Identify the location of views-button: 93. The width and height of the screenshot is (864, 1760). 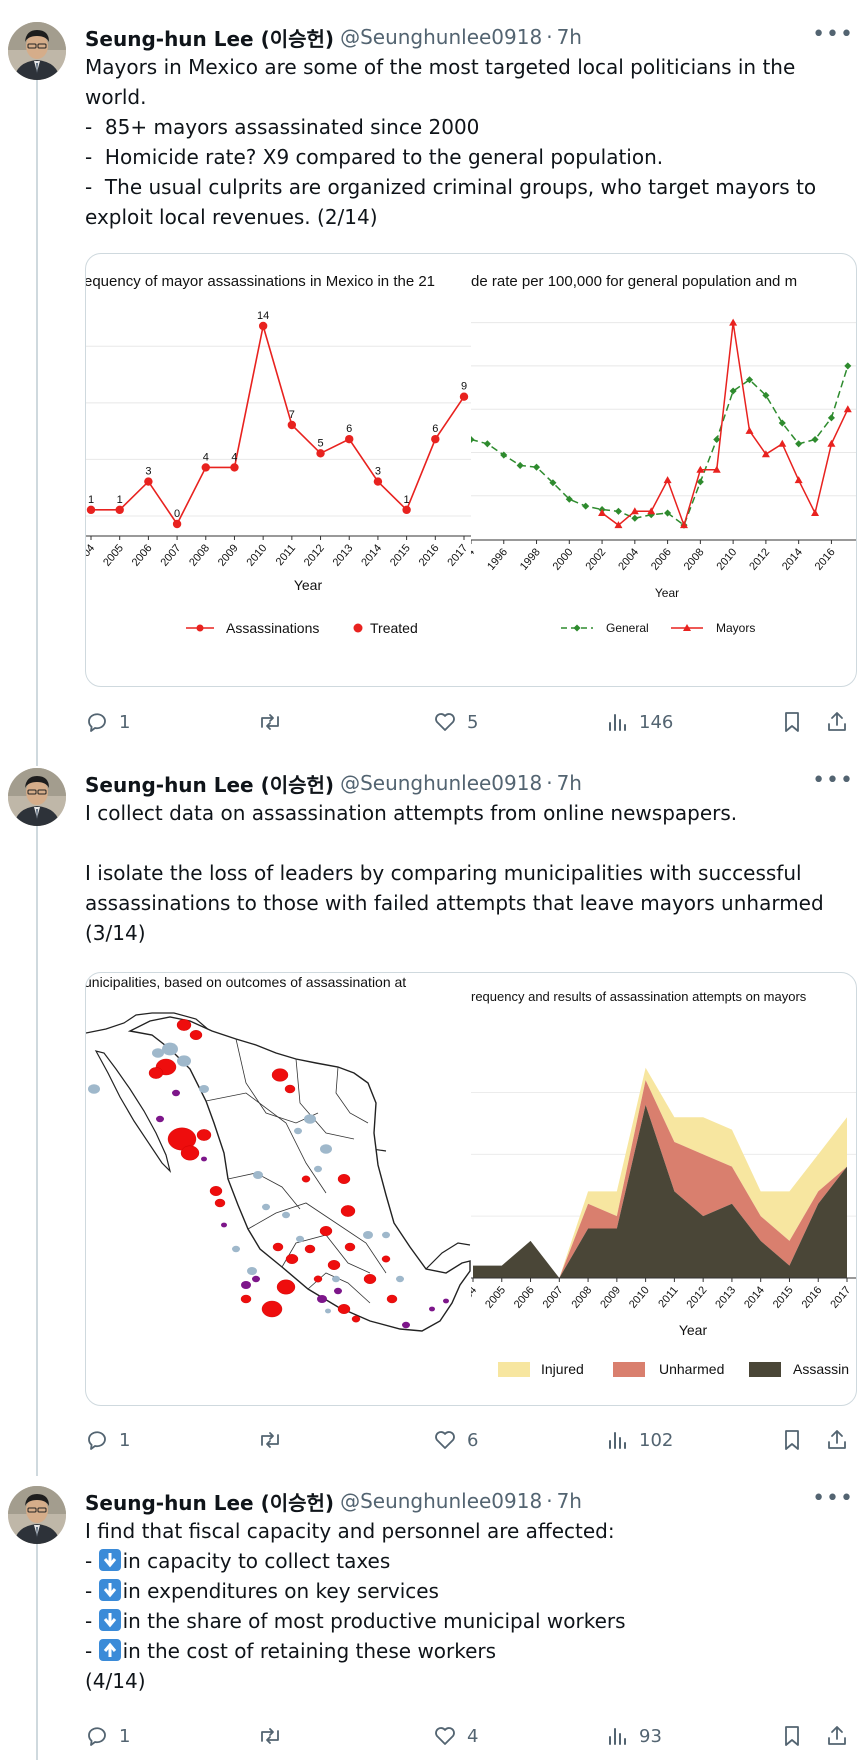
(633, 1736).